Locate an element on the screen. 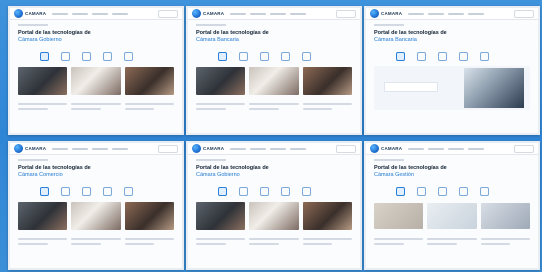 This screenshot has height=272, width=542. screen-3-topbar: CAMARA is located at coordinates (452, 14).